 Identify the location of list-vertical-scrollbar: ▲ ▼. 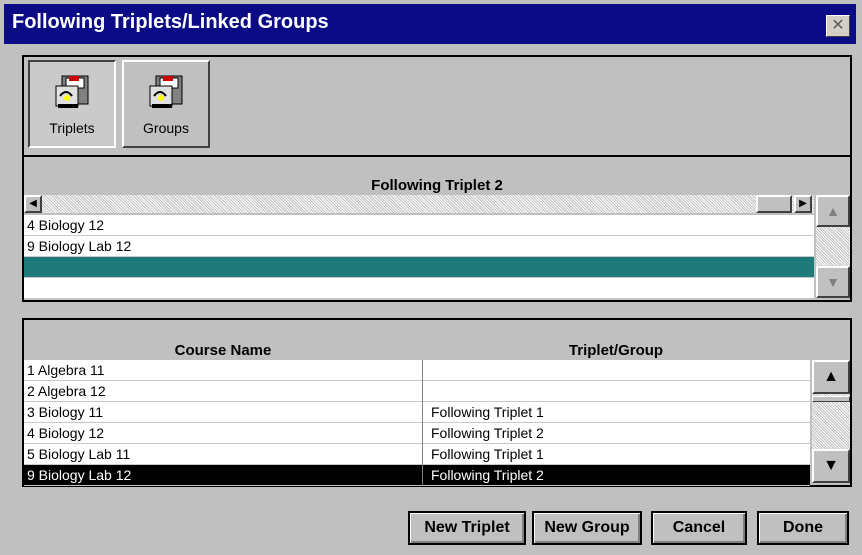
(833, 246).